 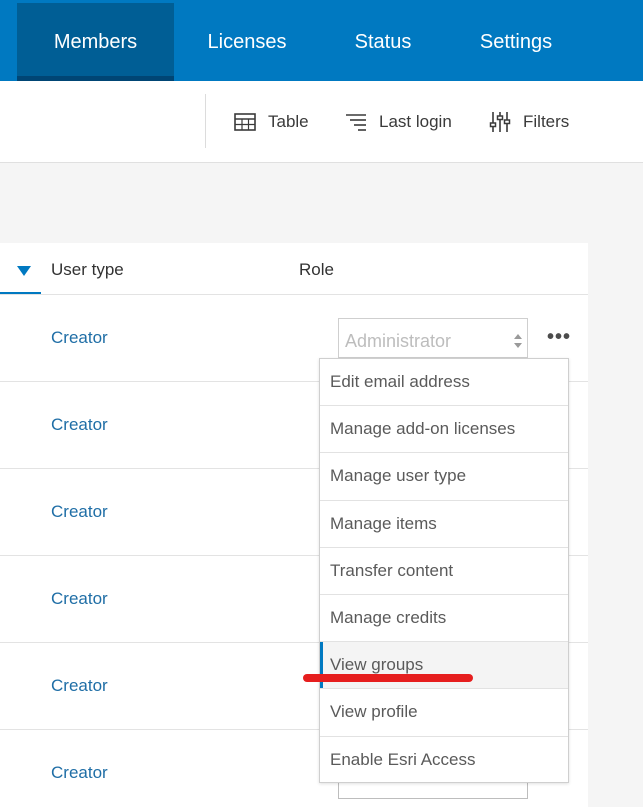 What do you see at coordinates (24, 272) in the screenshot?
I see `sort-descending-icon` at bounding box center [24, 272].